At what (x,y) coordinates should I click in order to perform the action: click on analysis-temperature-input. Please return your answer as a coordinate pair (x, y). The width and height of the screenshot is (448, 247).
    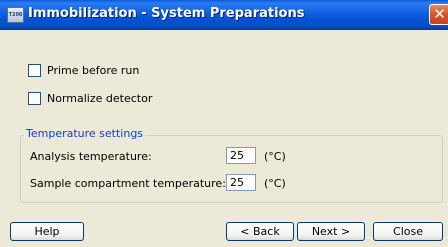
    Looking at the image, I should click on (241, 155).